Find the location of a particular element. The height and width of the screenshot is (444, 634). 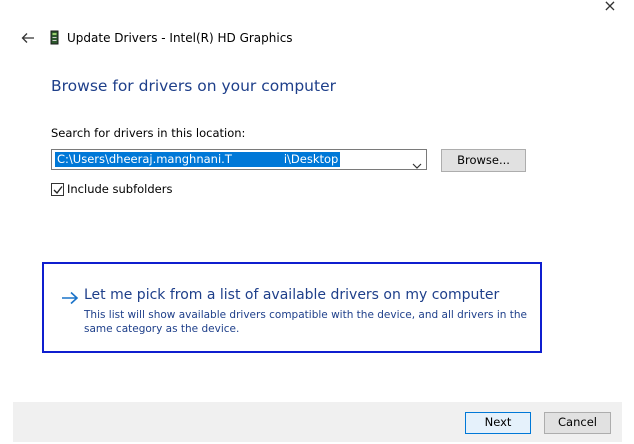

redacted-text is located at coordinates (257, 159).